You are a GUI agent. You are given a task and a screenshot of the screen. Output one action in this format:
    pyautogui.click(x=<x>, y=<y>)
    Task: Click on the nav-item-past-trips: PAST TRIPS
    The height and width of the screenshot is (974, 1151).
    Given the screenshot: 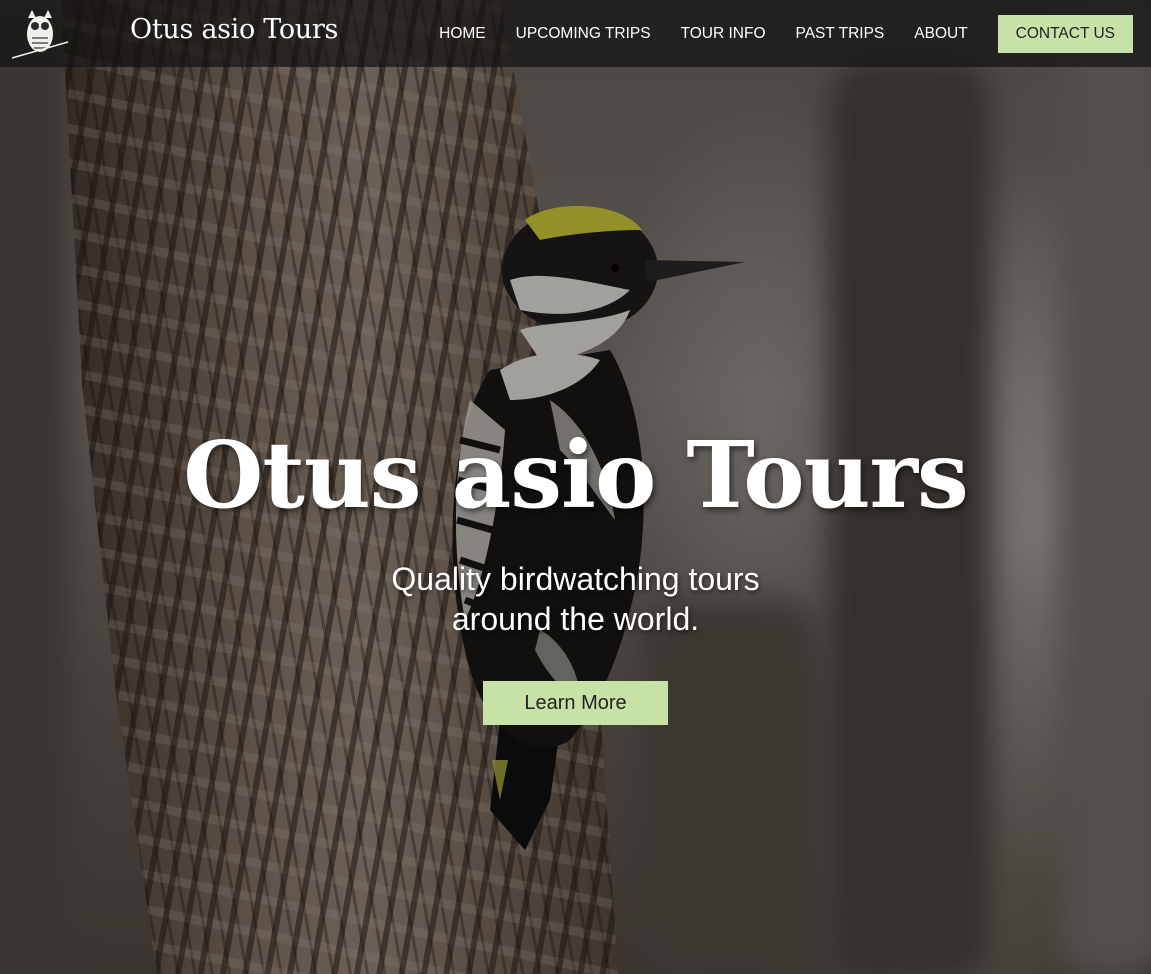 What is the action you would take?
    pyautogui.click(x=840, y=34)
    